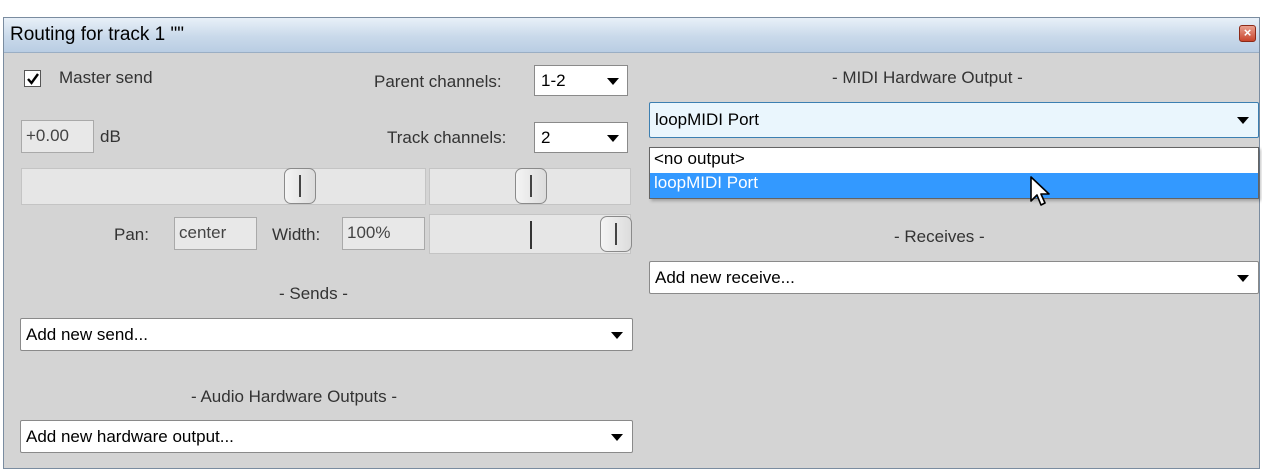 The width and height of the screenshot is (1262, 471). I want to click on parent-channels-select: 1-2, so click(581, 80).